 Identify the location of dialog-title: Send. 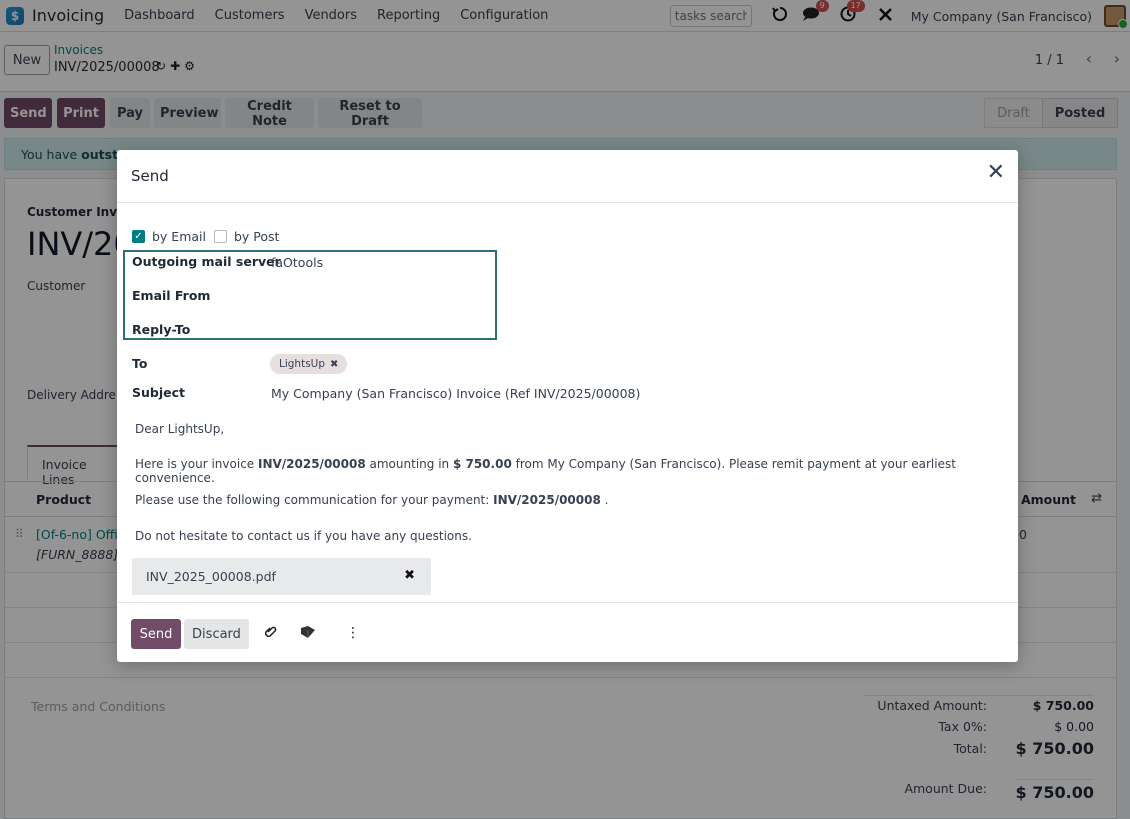
(150, 176).